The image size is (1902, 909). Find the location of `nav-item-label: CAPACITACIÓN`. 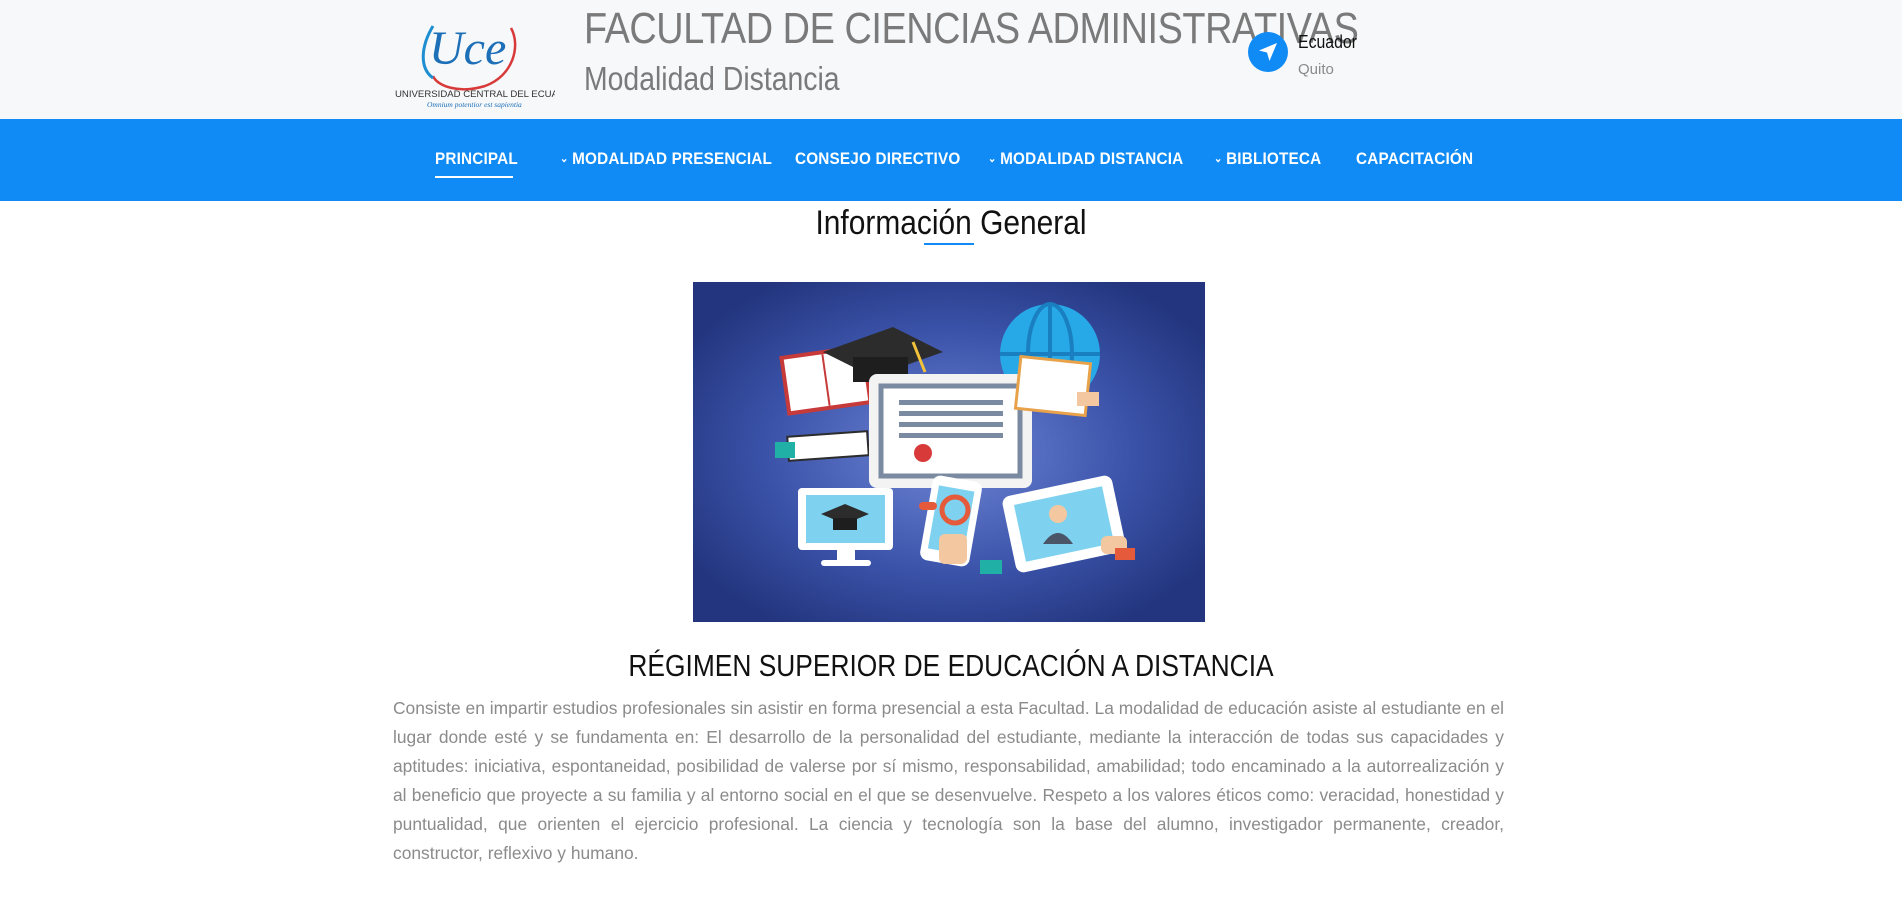

nav-item-label: CAPACITACIÓN is located at coordinates (1415, 158).